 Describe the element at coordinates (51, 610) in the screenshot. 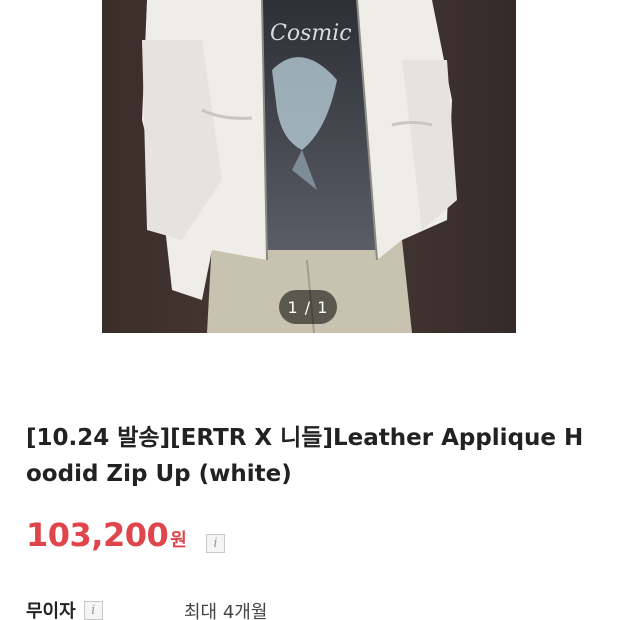

I see `installment-label: 무이자` at that location.